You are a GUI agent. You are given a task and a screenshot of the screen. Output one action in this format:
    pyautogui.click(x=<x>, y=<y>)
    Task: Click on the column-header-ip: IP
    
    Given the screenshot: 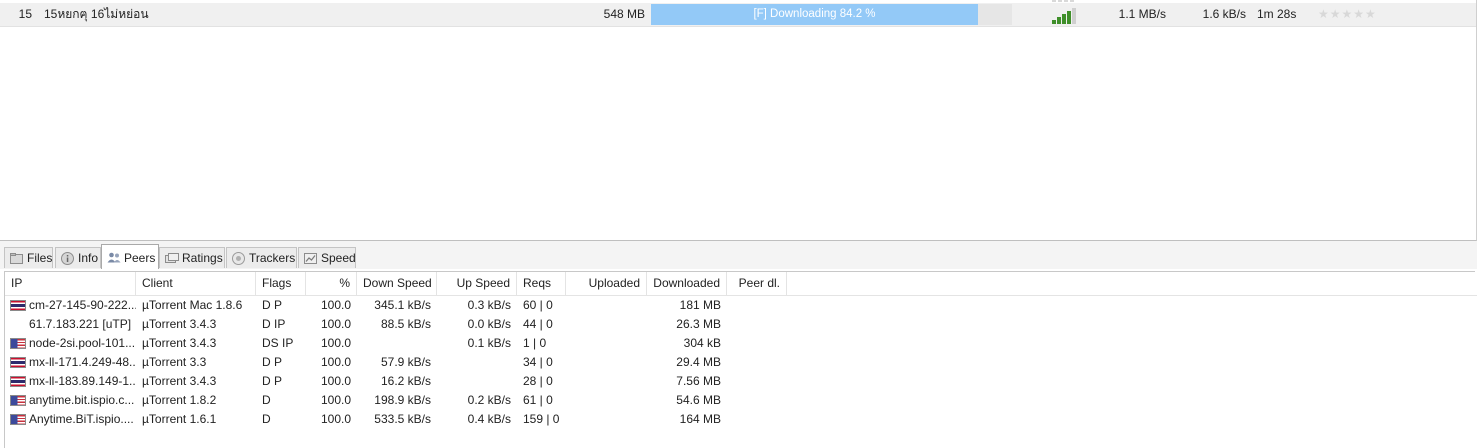 What is the action you would take?
    pyautogui.click(x=70, y=283)
    